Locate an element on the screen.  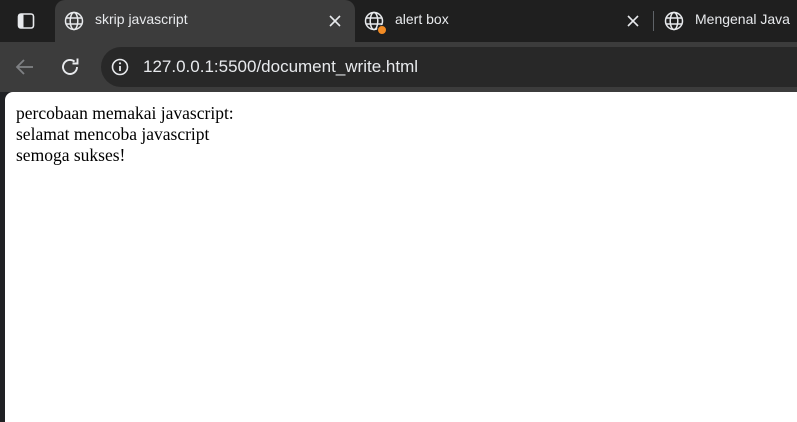
url-text: 127.0.0.1:5500/document_write.html is located at coordinates (280, 67).